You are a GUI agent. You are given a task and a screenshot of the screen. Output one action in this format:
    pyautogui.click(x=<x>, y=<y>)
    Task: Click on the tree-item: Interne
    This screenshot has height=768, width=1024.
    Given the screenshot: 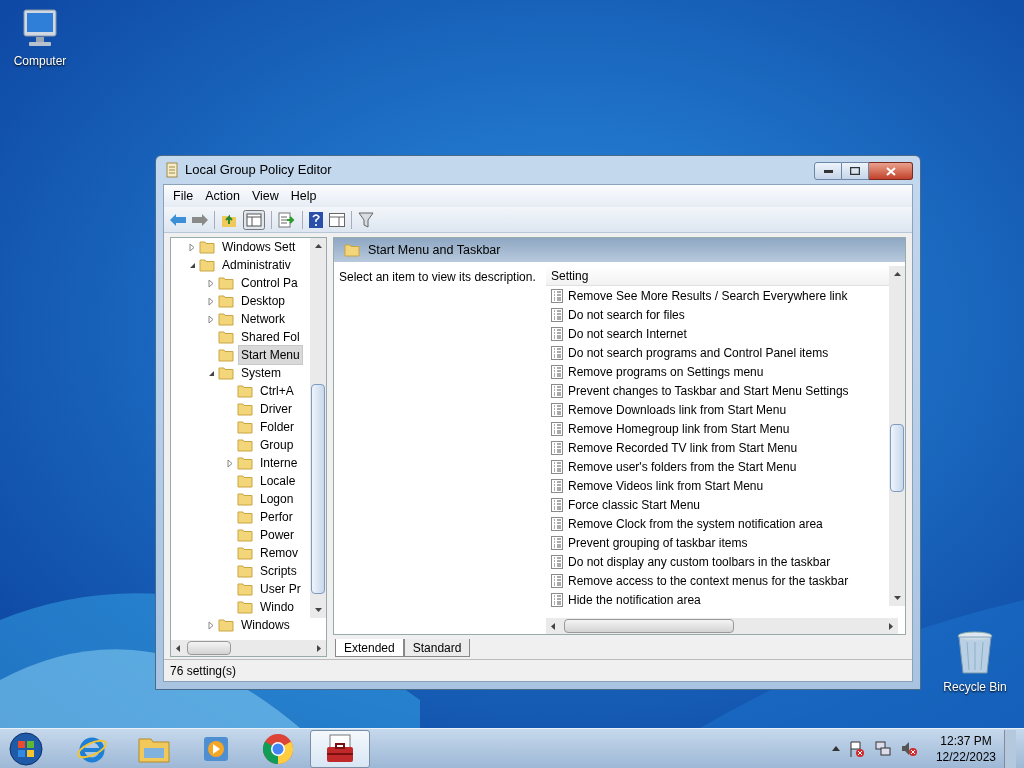 What is the action you would take?
    pyautogui.click(x=279, y=463)
    